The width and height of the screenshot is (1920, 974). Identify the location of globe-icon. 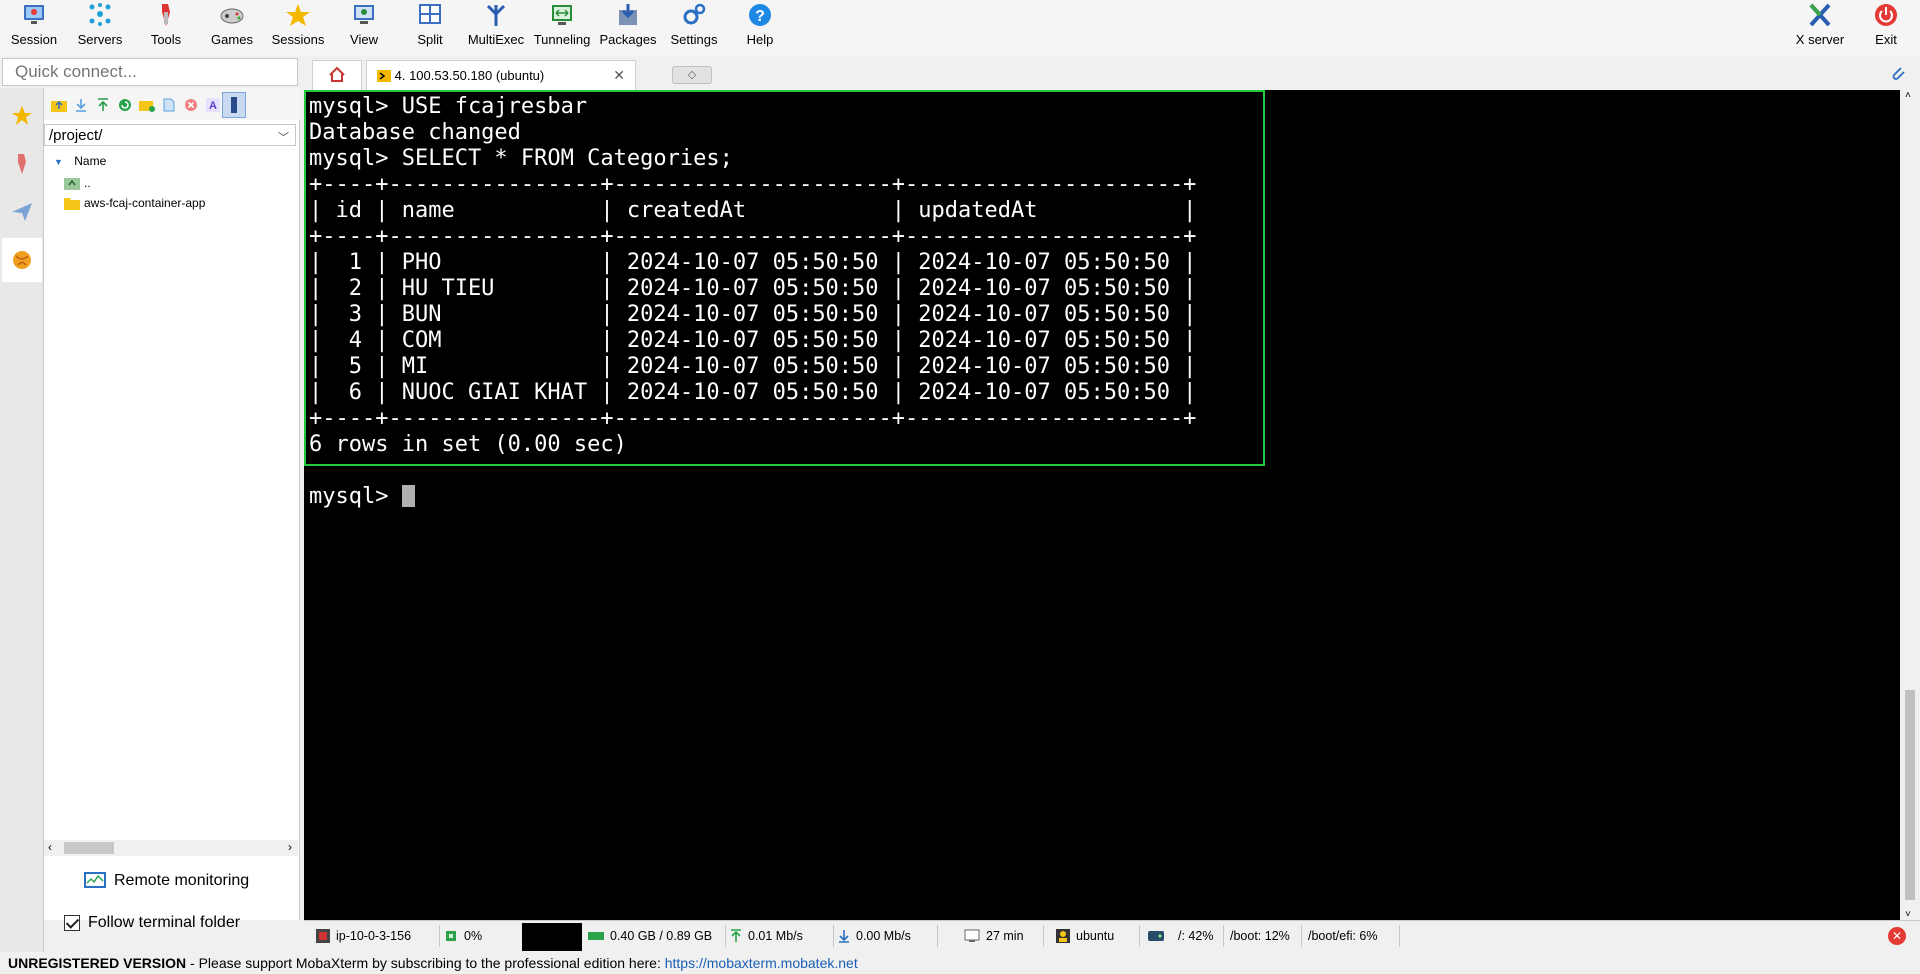
(22, 260).